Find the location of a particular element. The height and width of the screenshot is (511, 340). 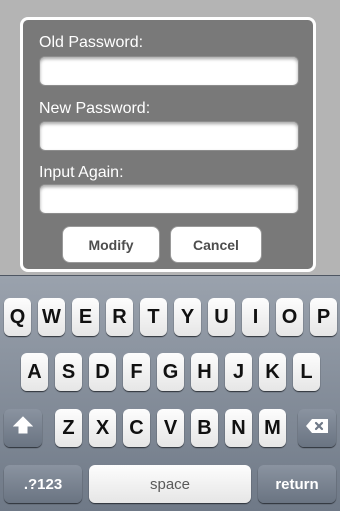

key-z: Z is located at coordinates (68, 428).